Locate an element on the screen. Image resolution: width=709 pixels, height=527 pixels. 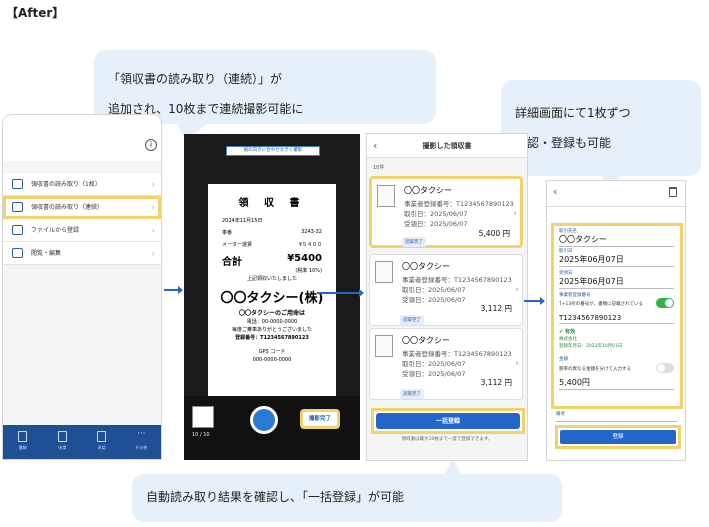
camera-controls: 10 / 10 撮影完了 is located at coordinates (272, 428).